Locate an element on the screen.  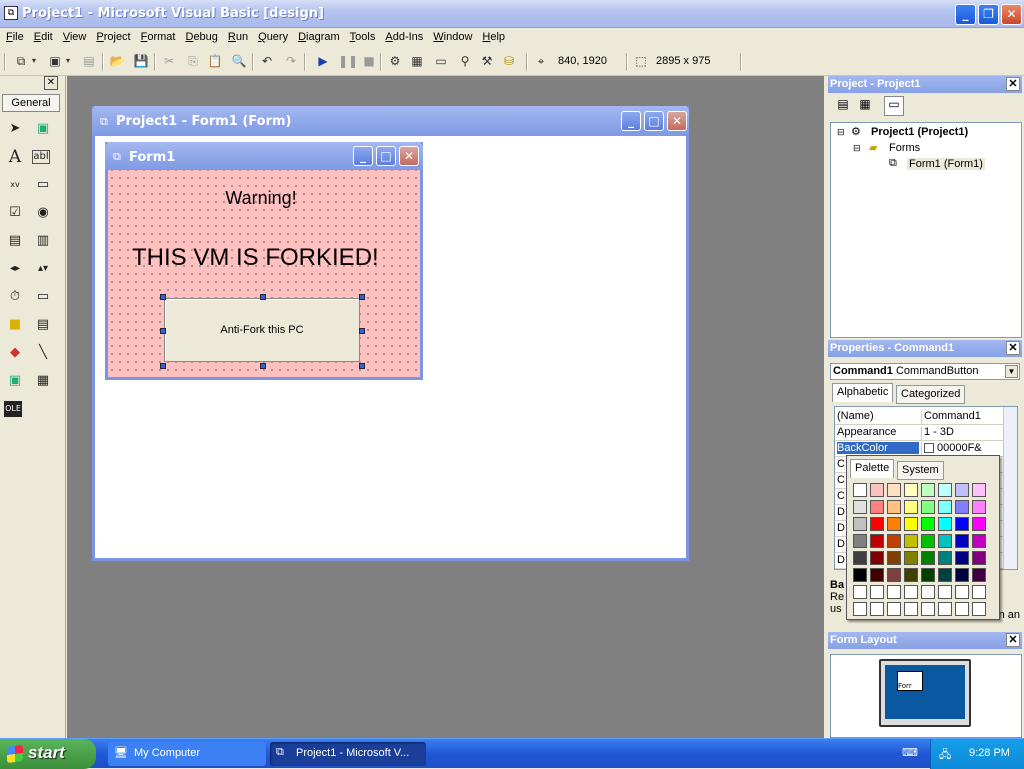
add-form-icon: ▣ is located at coordinates (55, 61).